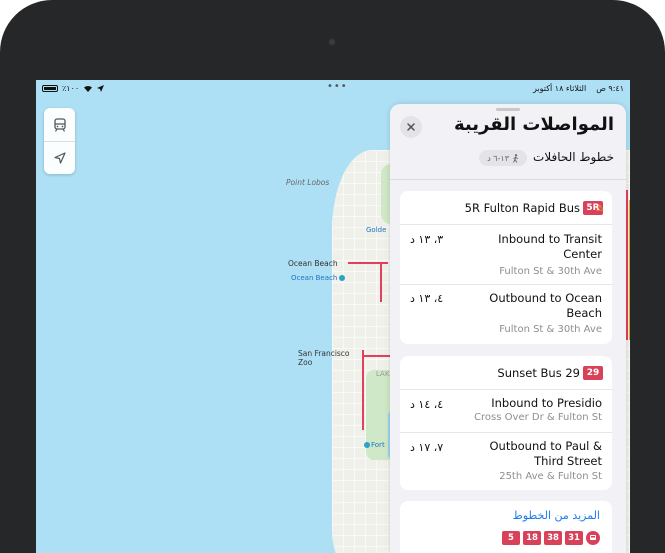  What do you see at coordinates (342, 278) in the screenshot?
I see `beach-poi-icon` at bounding box center [342, 278].